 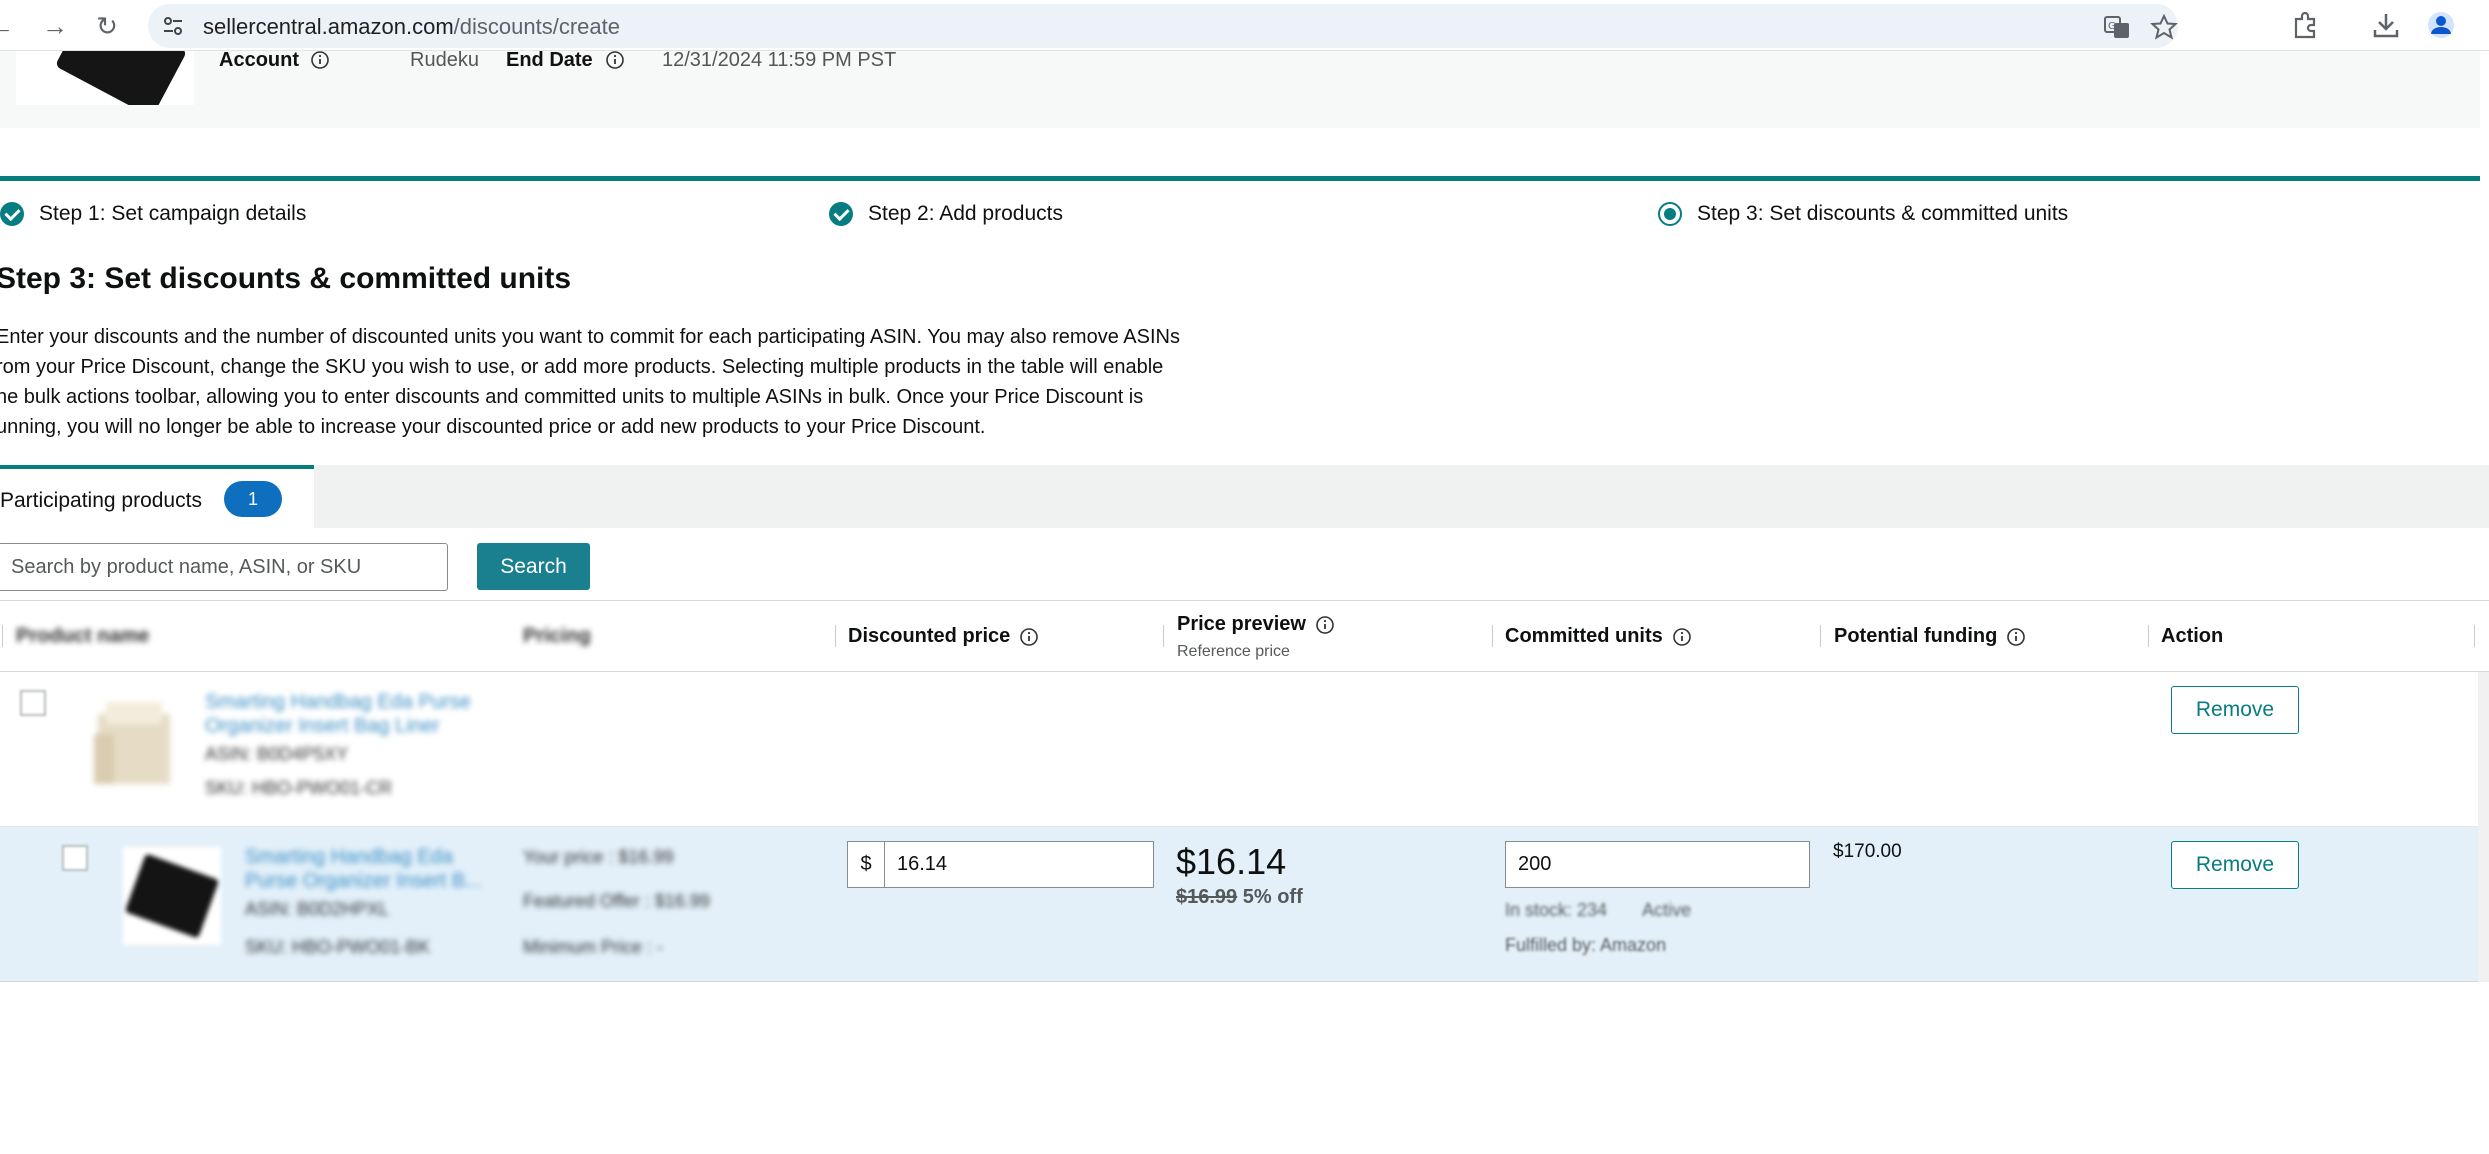 I want to click on end-date-label: End Date, so click(x=549, y=60).